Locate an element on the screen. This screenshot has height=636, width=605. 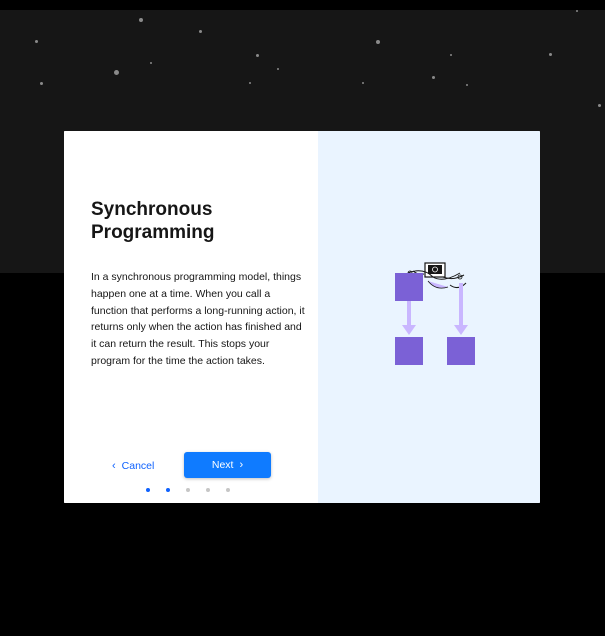
cancel-button-label: Cancel is located at coordinates (138, 466).